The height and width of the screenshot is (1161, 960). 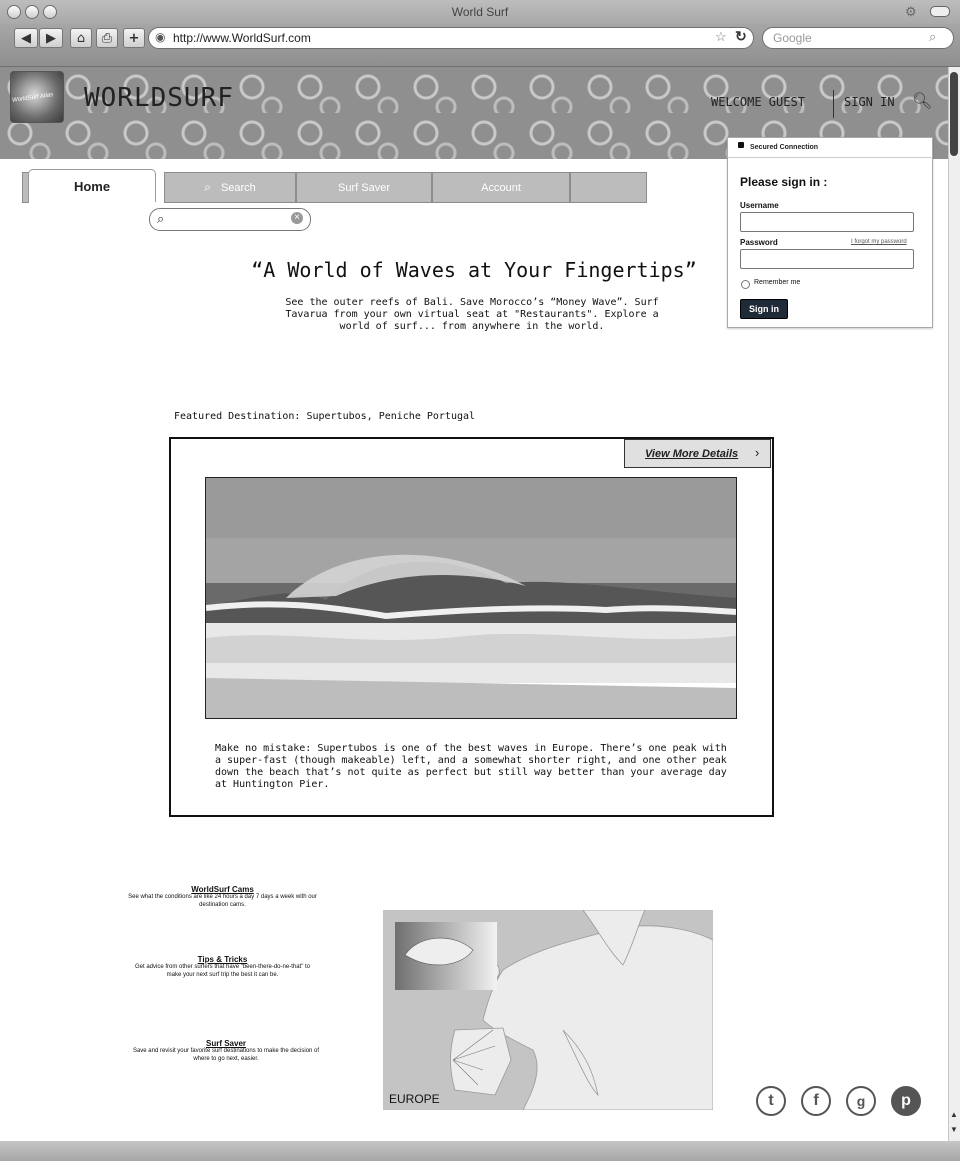 I want to click on toolbar-toggle-button, so click(x=940, y=11).